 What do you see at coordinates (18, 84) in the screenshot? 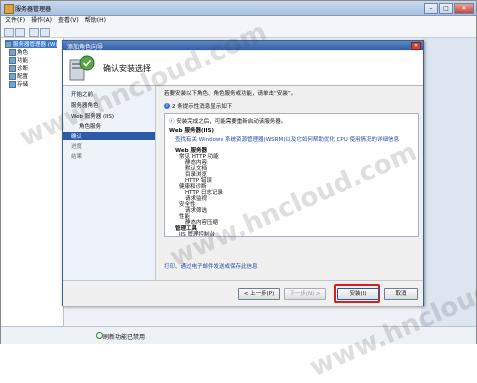
I see `tree-item-storage: 存储` at bounding box center [18, 84].